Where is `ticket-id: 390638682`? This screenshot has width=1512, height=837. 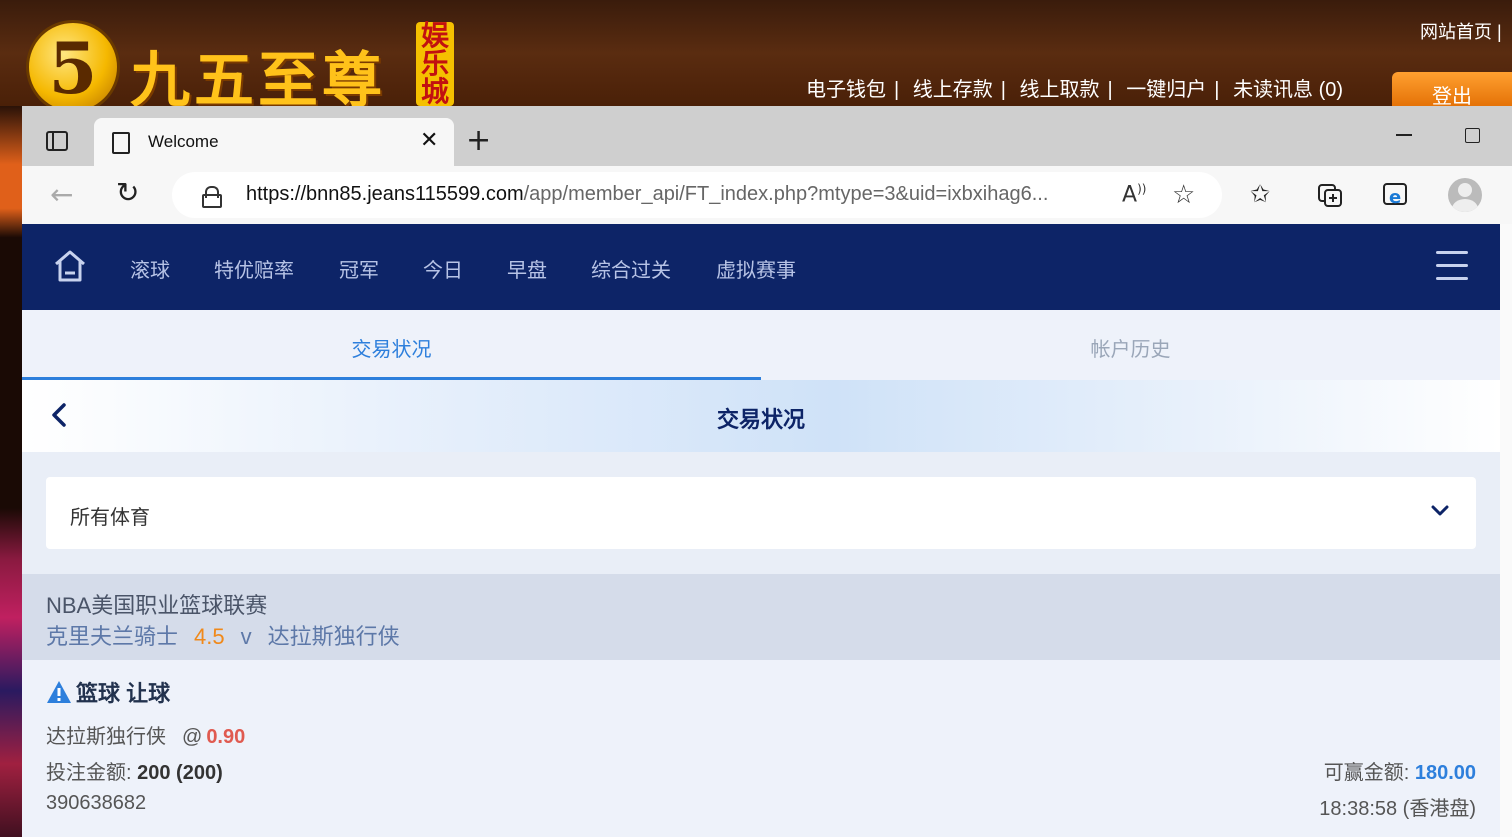 ticket-id: 390638682 is located at coordinates (96, 803).